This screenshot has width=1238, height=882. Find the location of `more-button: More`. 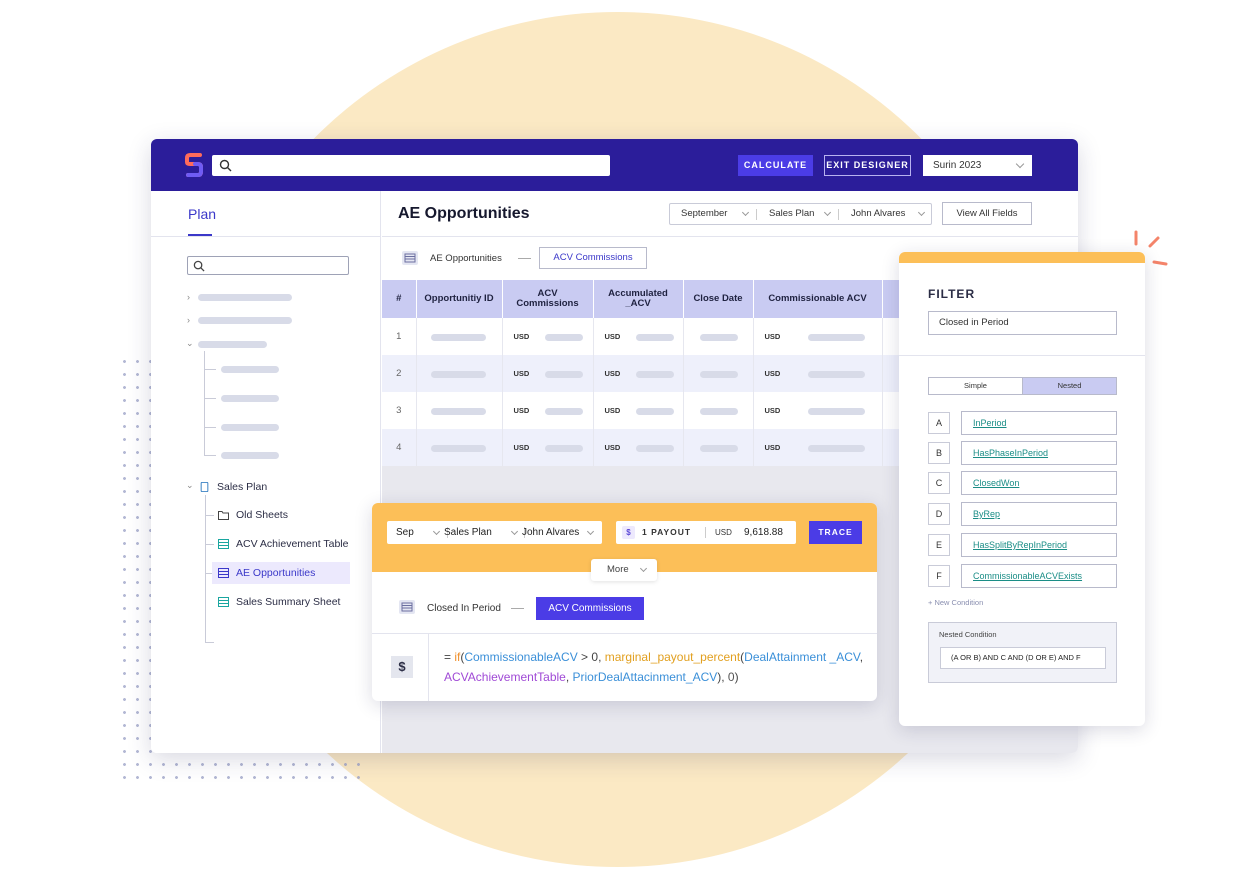

more-button: More is located at coordinates (624, 570).